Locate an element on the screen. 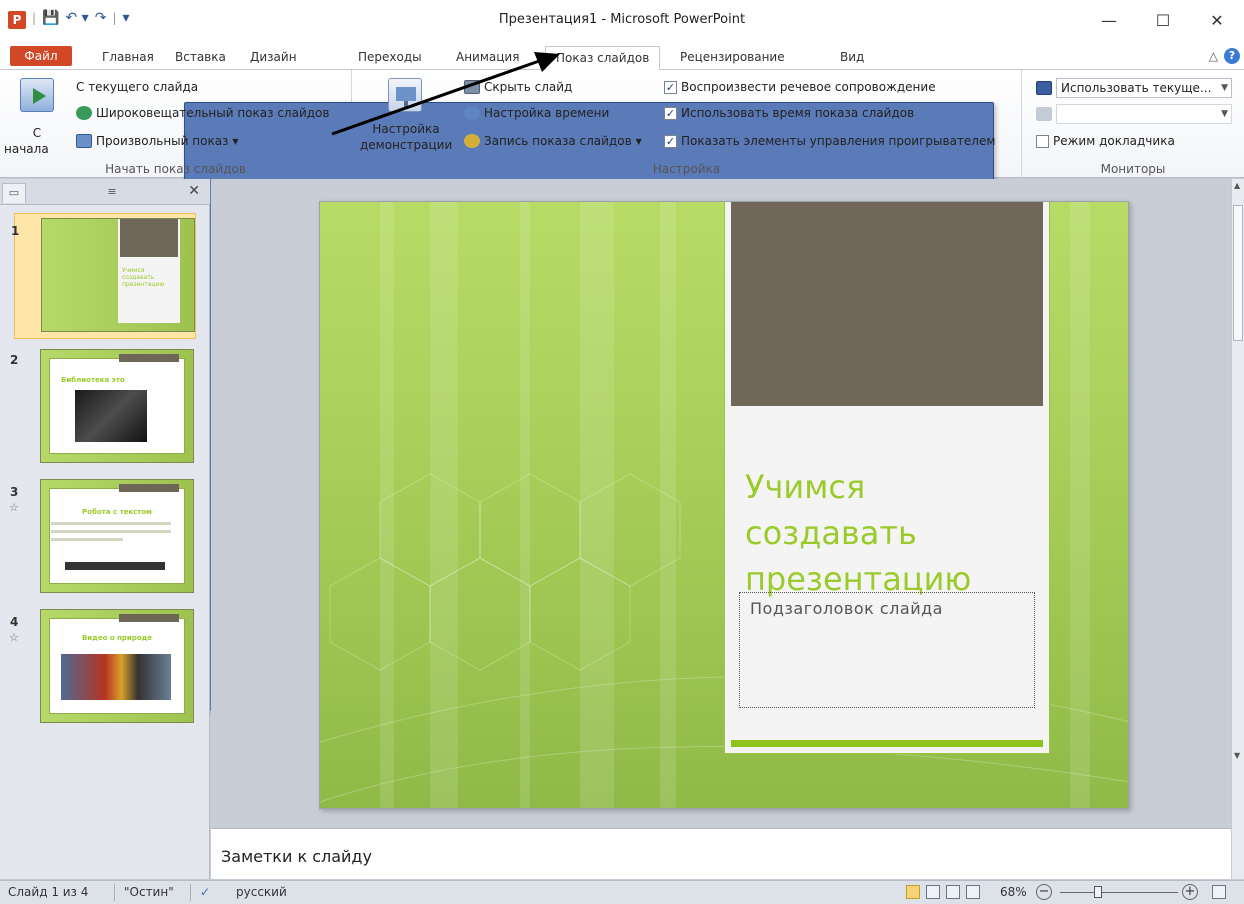 The height and width of the screenshot is (904, 1244). preview-brown-block is located at coordinates (149, 238).